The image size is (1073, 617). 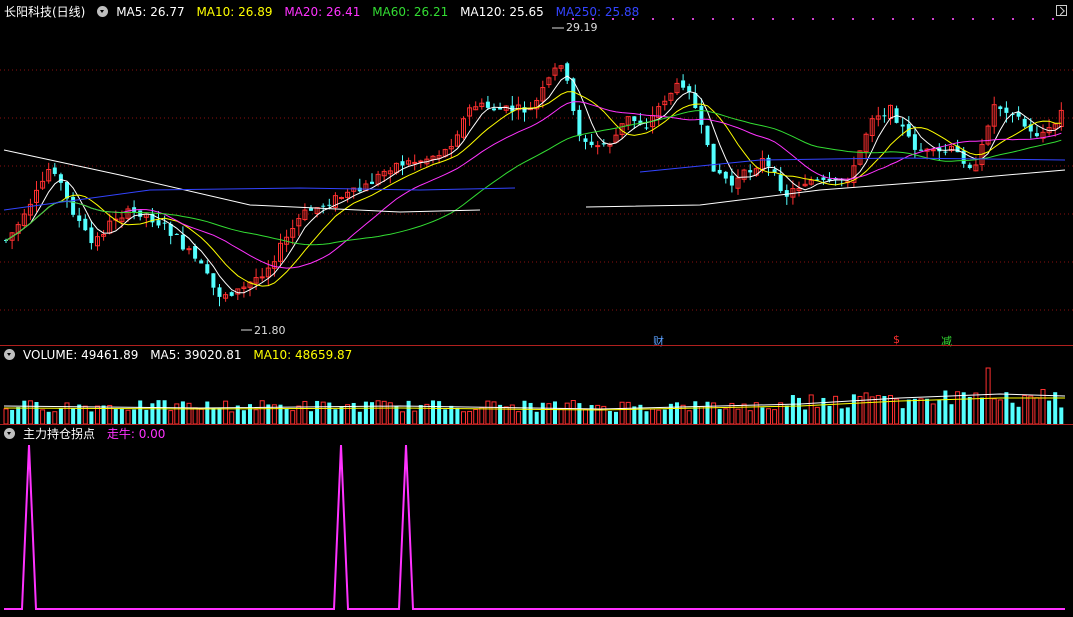 What do you see at coordinates (150, 12) in the screenshot?
I see `ma5-label: MA5: 26.77` at bounding box center [150, 12].